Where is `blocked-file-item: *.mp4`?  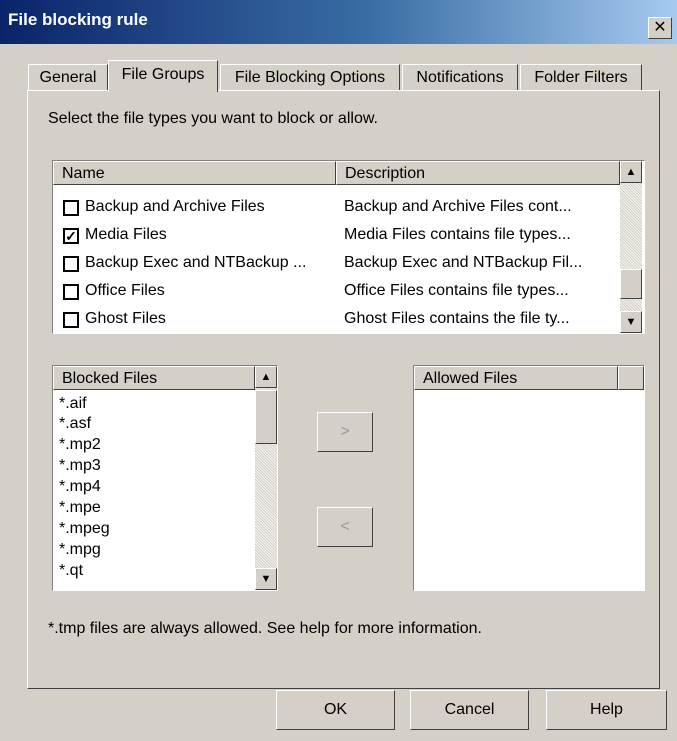 blocked-file-item: *.mp4 is located at coordinates (80, 487).